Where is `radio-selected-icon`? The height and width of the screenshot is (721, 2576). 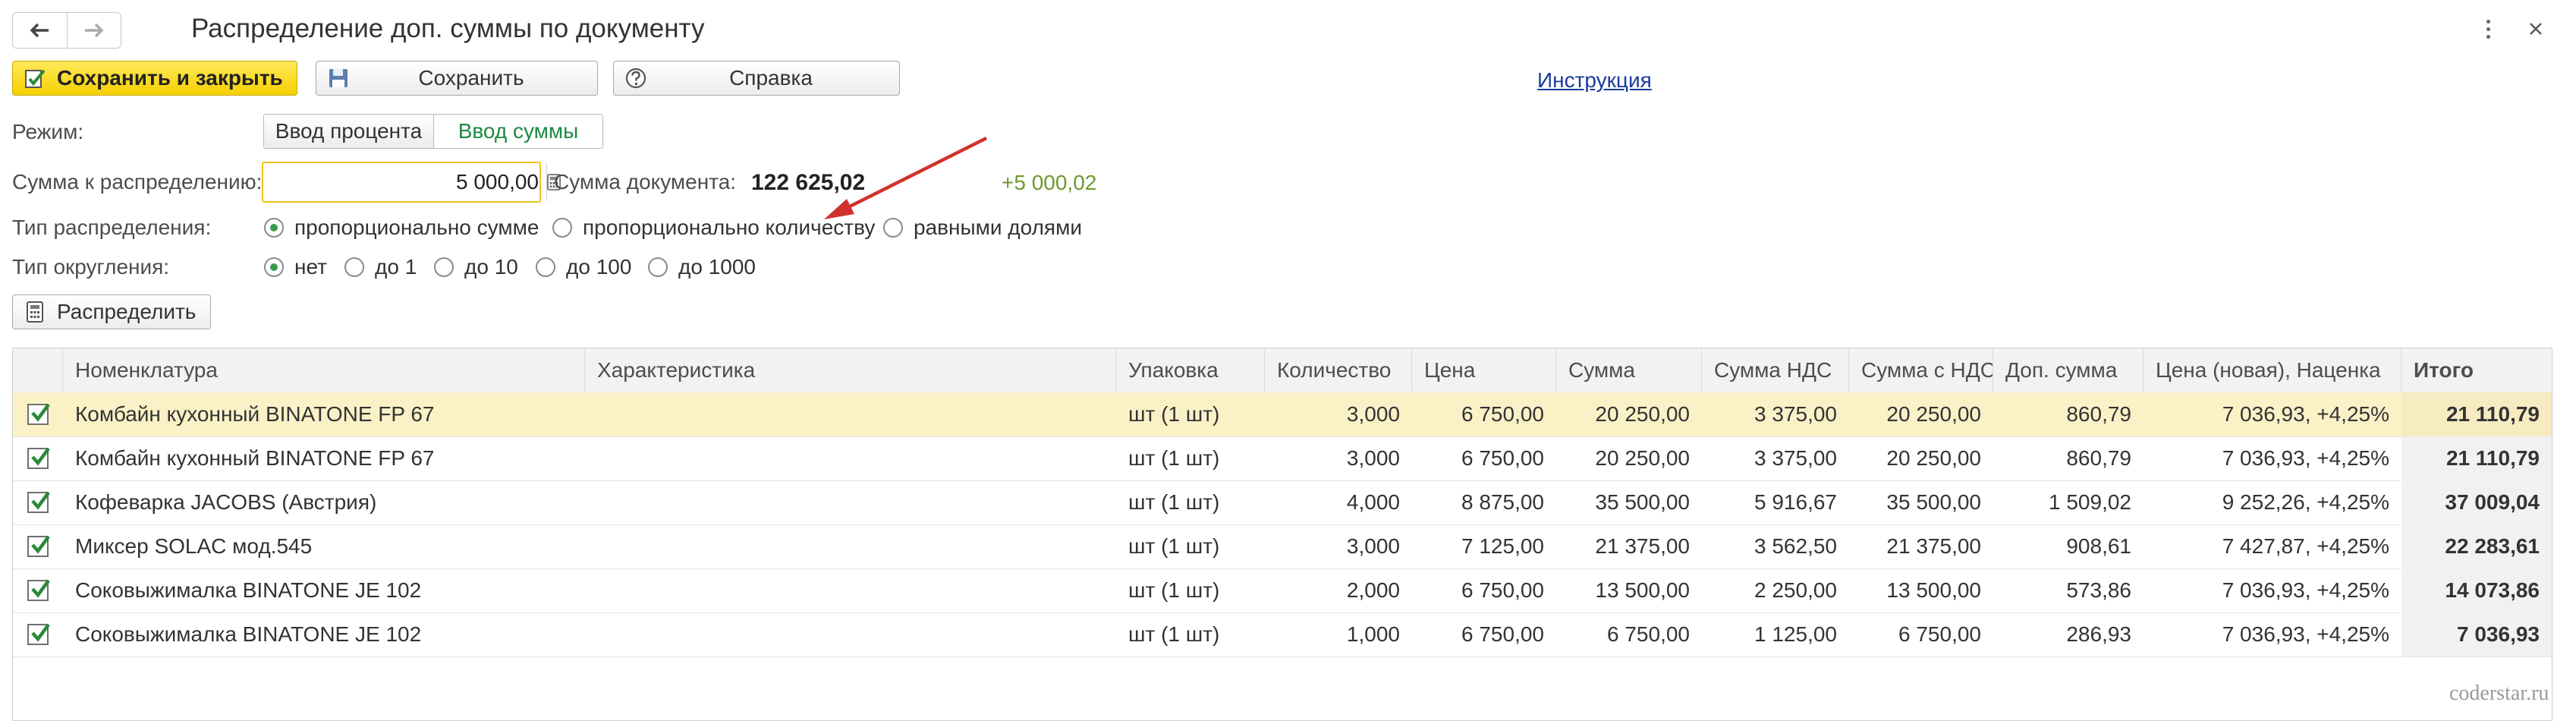 radio-selected-icon is located at coordinates (274, 267).